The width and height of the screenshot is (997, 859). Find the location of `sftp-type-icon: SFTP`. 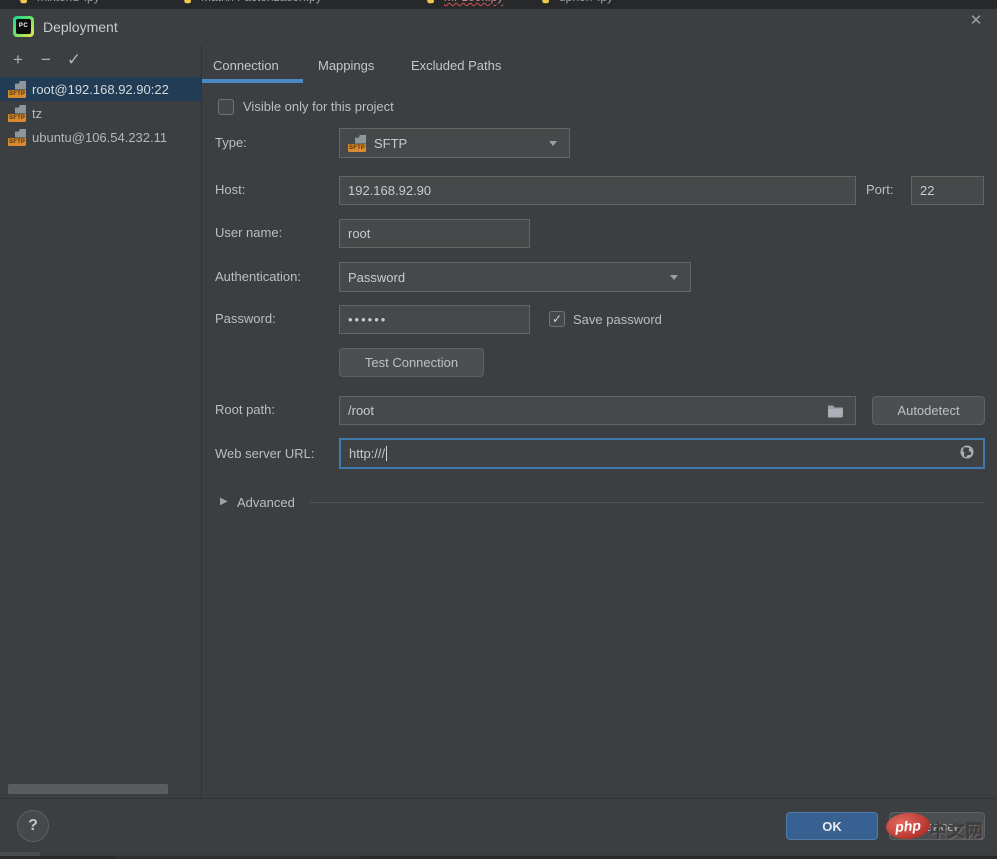

sftp-type-icon: SFTP is located at coordinates (357, 143).